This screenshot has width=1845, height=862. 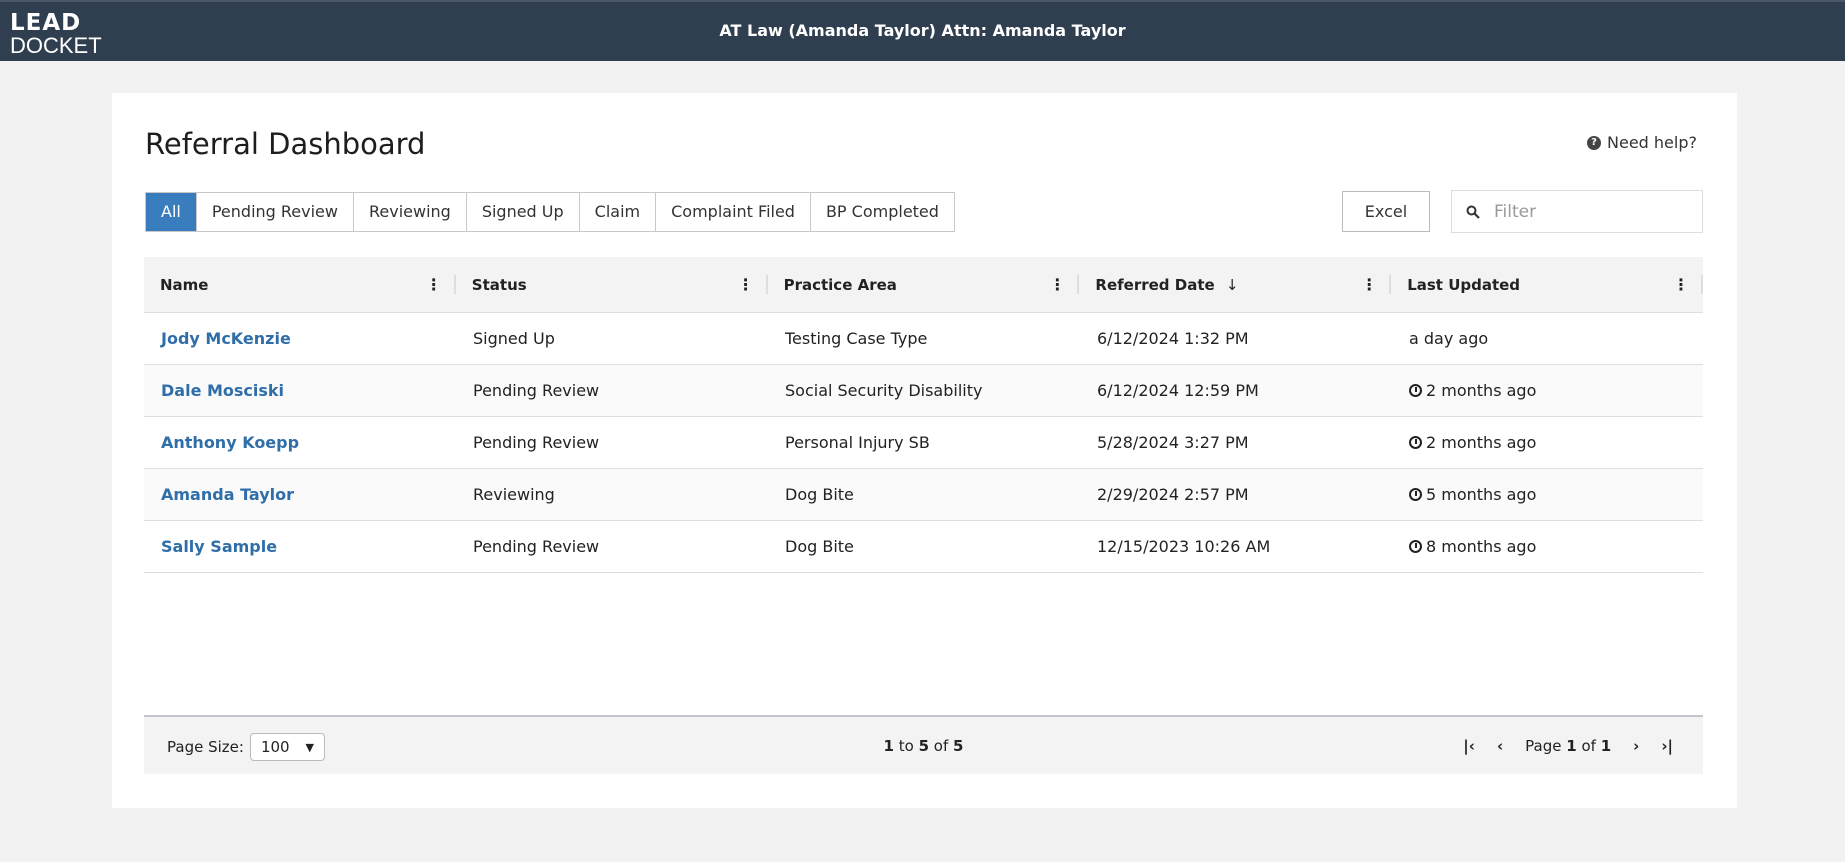 I want to click on cell-area: Personal Injury SB, so click(x=857, y=442).